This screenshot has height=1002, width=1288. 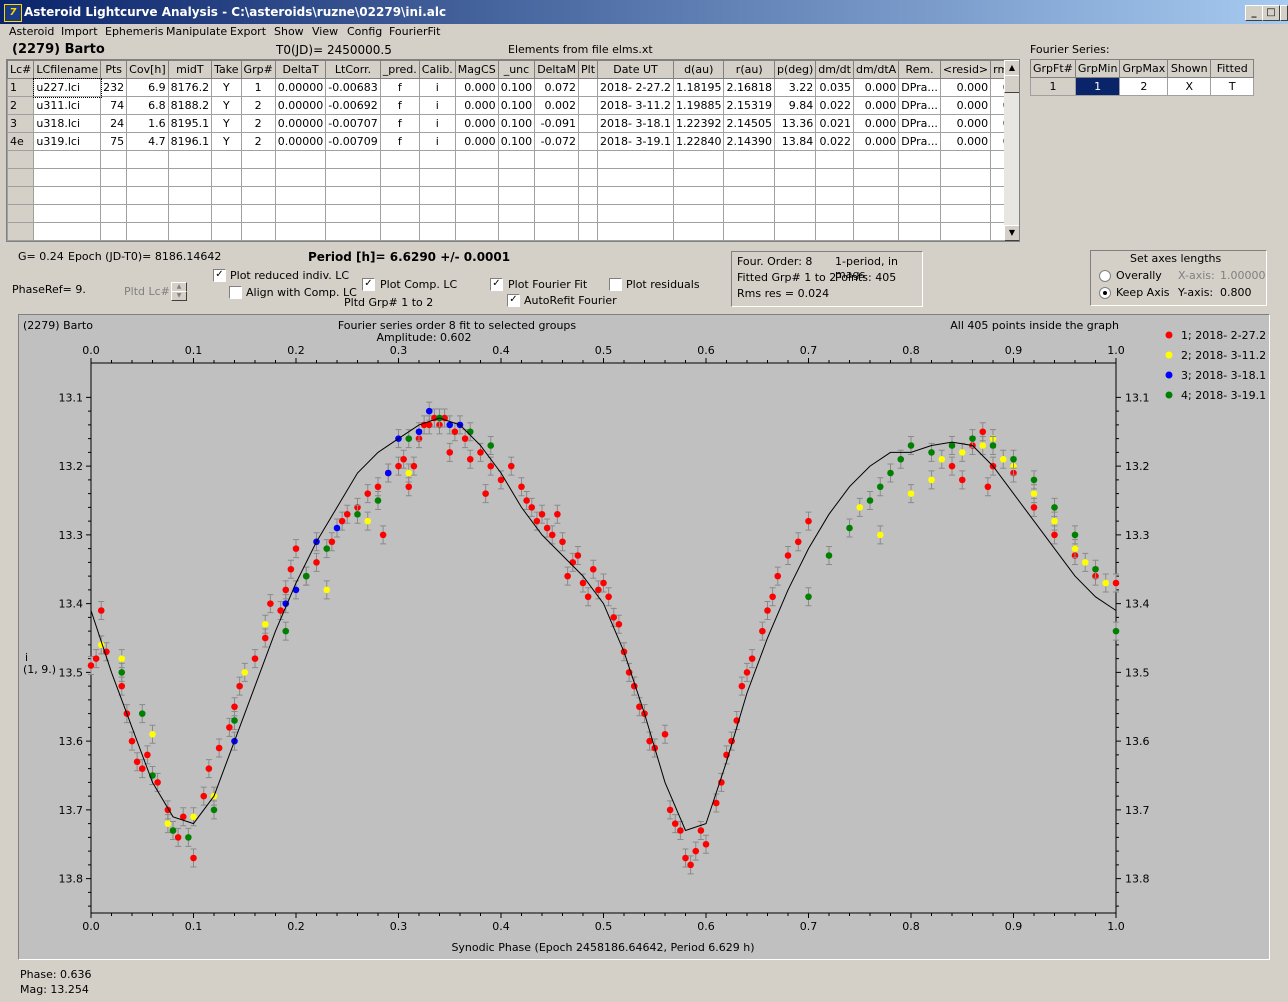 I want to click on table-cell: 13.84, so click(x=795, y=141).